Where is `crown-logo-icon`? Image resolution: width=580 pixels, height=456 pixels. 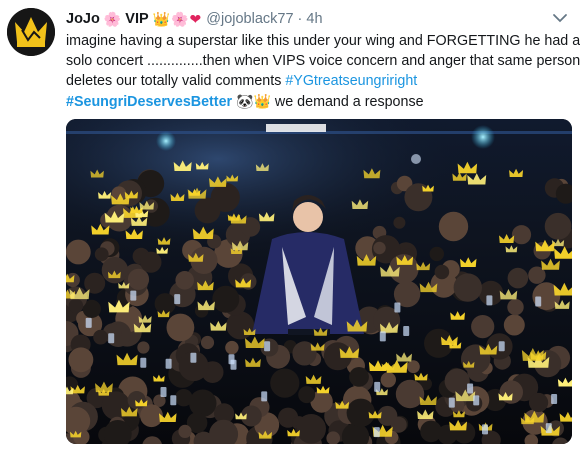 crown-logo-icon is located at coordinates (31, 32).